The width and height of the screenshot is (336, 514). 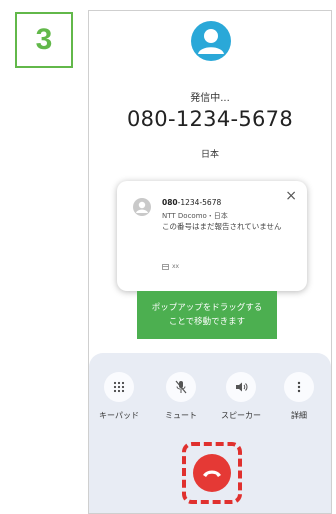 What do you see at coordinates (181, 387) in the screenshot?
I see `mic-off-icon` at bounding box center [181, 387].